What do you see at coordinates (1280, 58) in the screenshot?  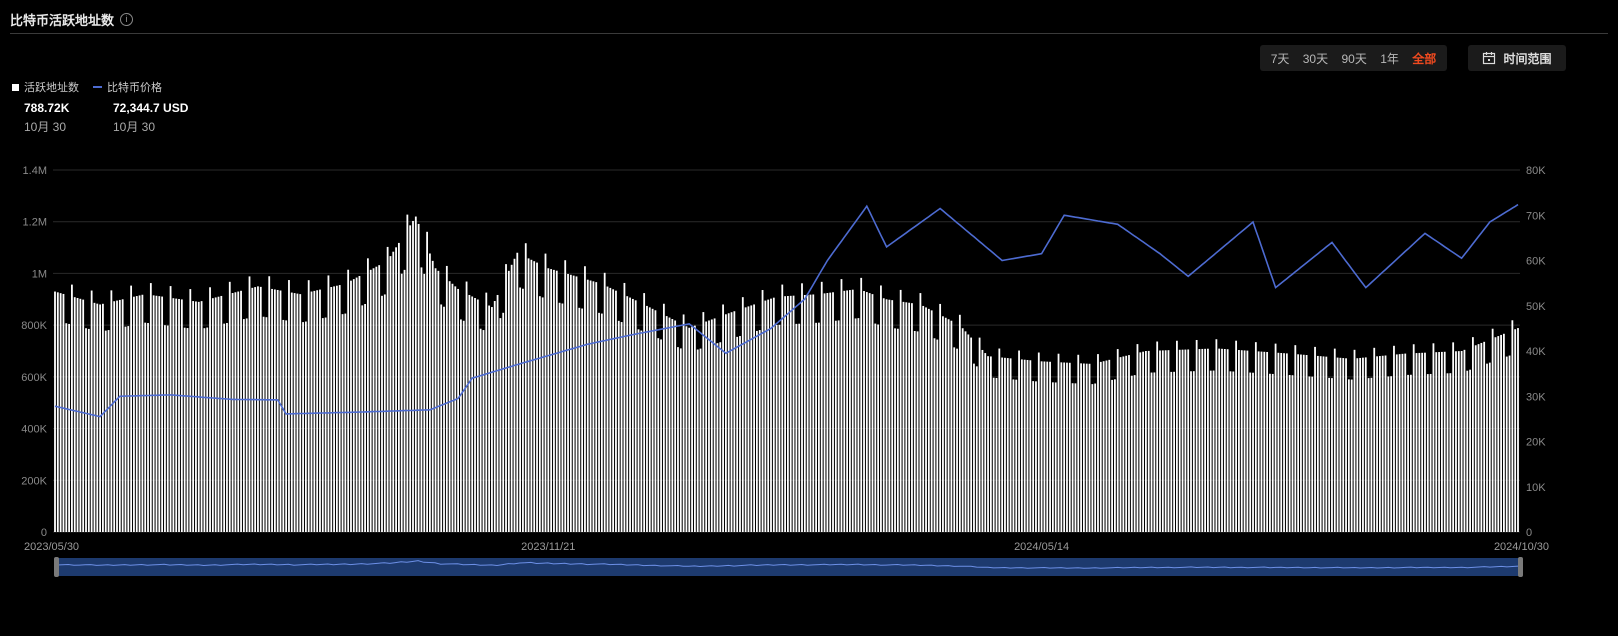 I see `range-7d-button: 7天` at bounding box center [1280, 58].